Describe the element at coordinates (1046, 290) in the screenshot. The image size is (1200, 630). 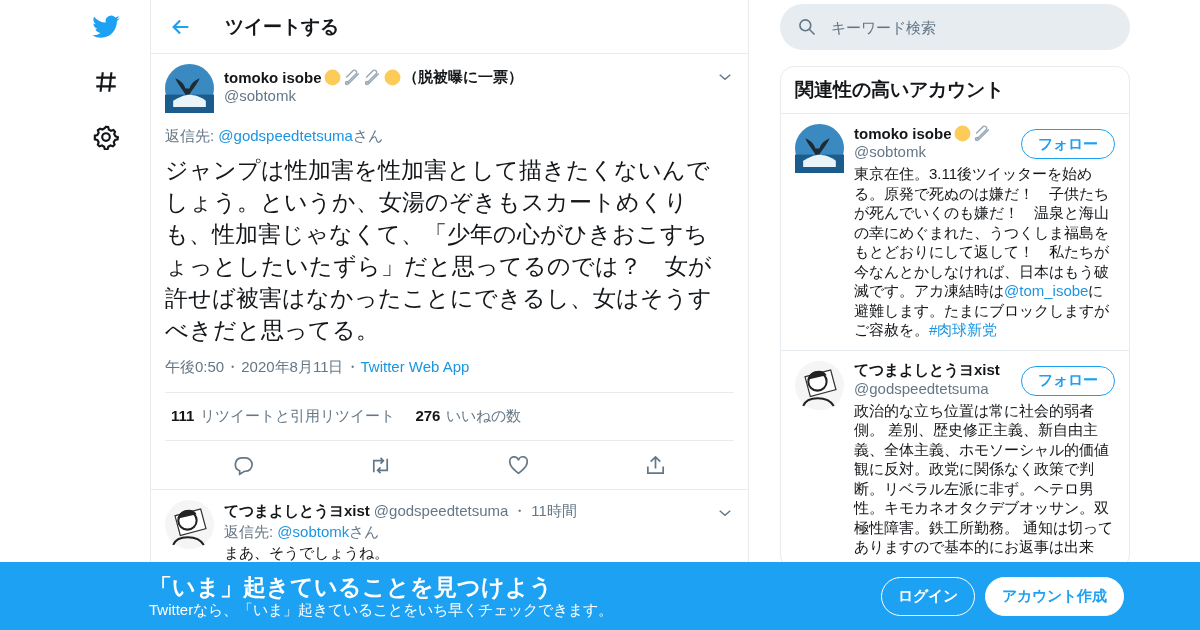
I see `mention-link: @tom_isobe` at that location.